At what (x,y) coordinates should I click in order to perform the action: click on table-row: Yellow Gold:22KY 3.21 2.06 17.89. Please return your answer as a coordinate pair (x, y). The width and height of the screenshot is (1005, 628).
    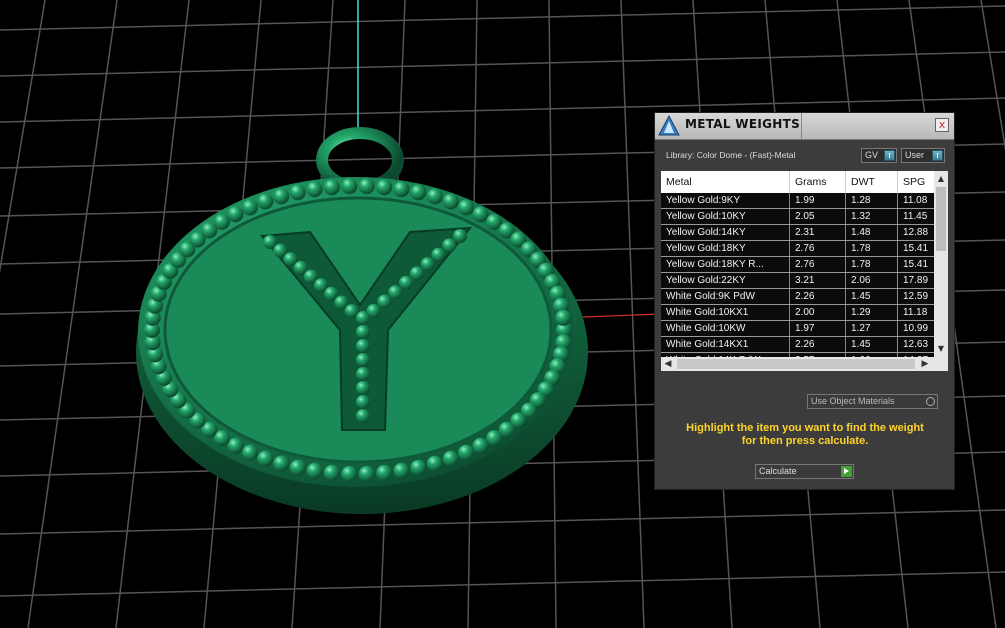
    Looking at the image, I should click on (797, 281).